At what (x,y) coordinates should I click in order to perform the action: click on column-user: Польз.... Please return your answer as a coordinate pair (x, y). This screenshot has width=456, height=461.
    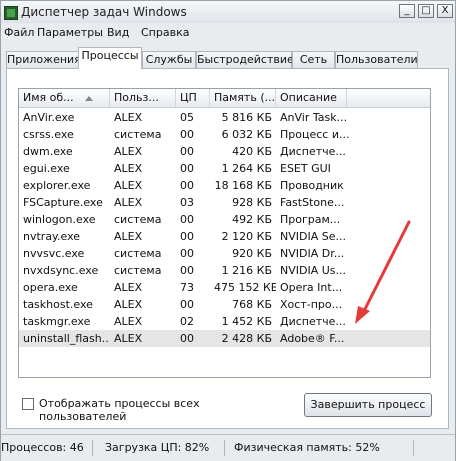
    Looking at the image, I should click on (143, 98).